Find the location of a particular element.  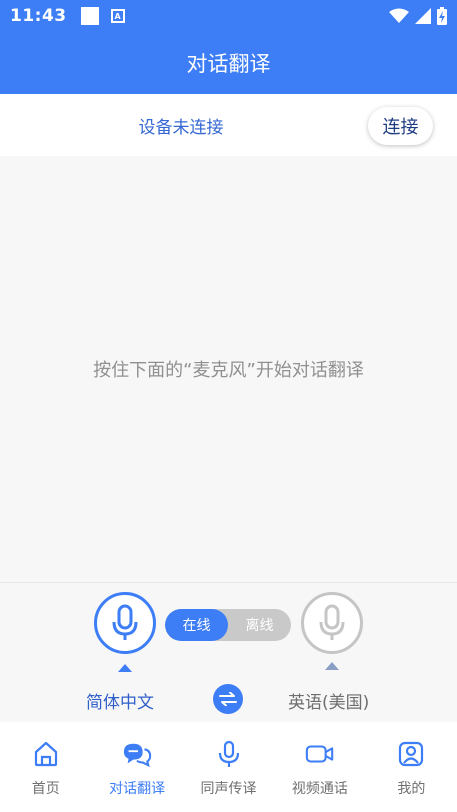

page-title: 对话翻译 is located at coordinates (228, 64).